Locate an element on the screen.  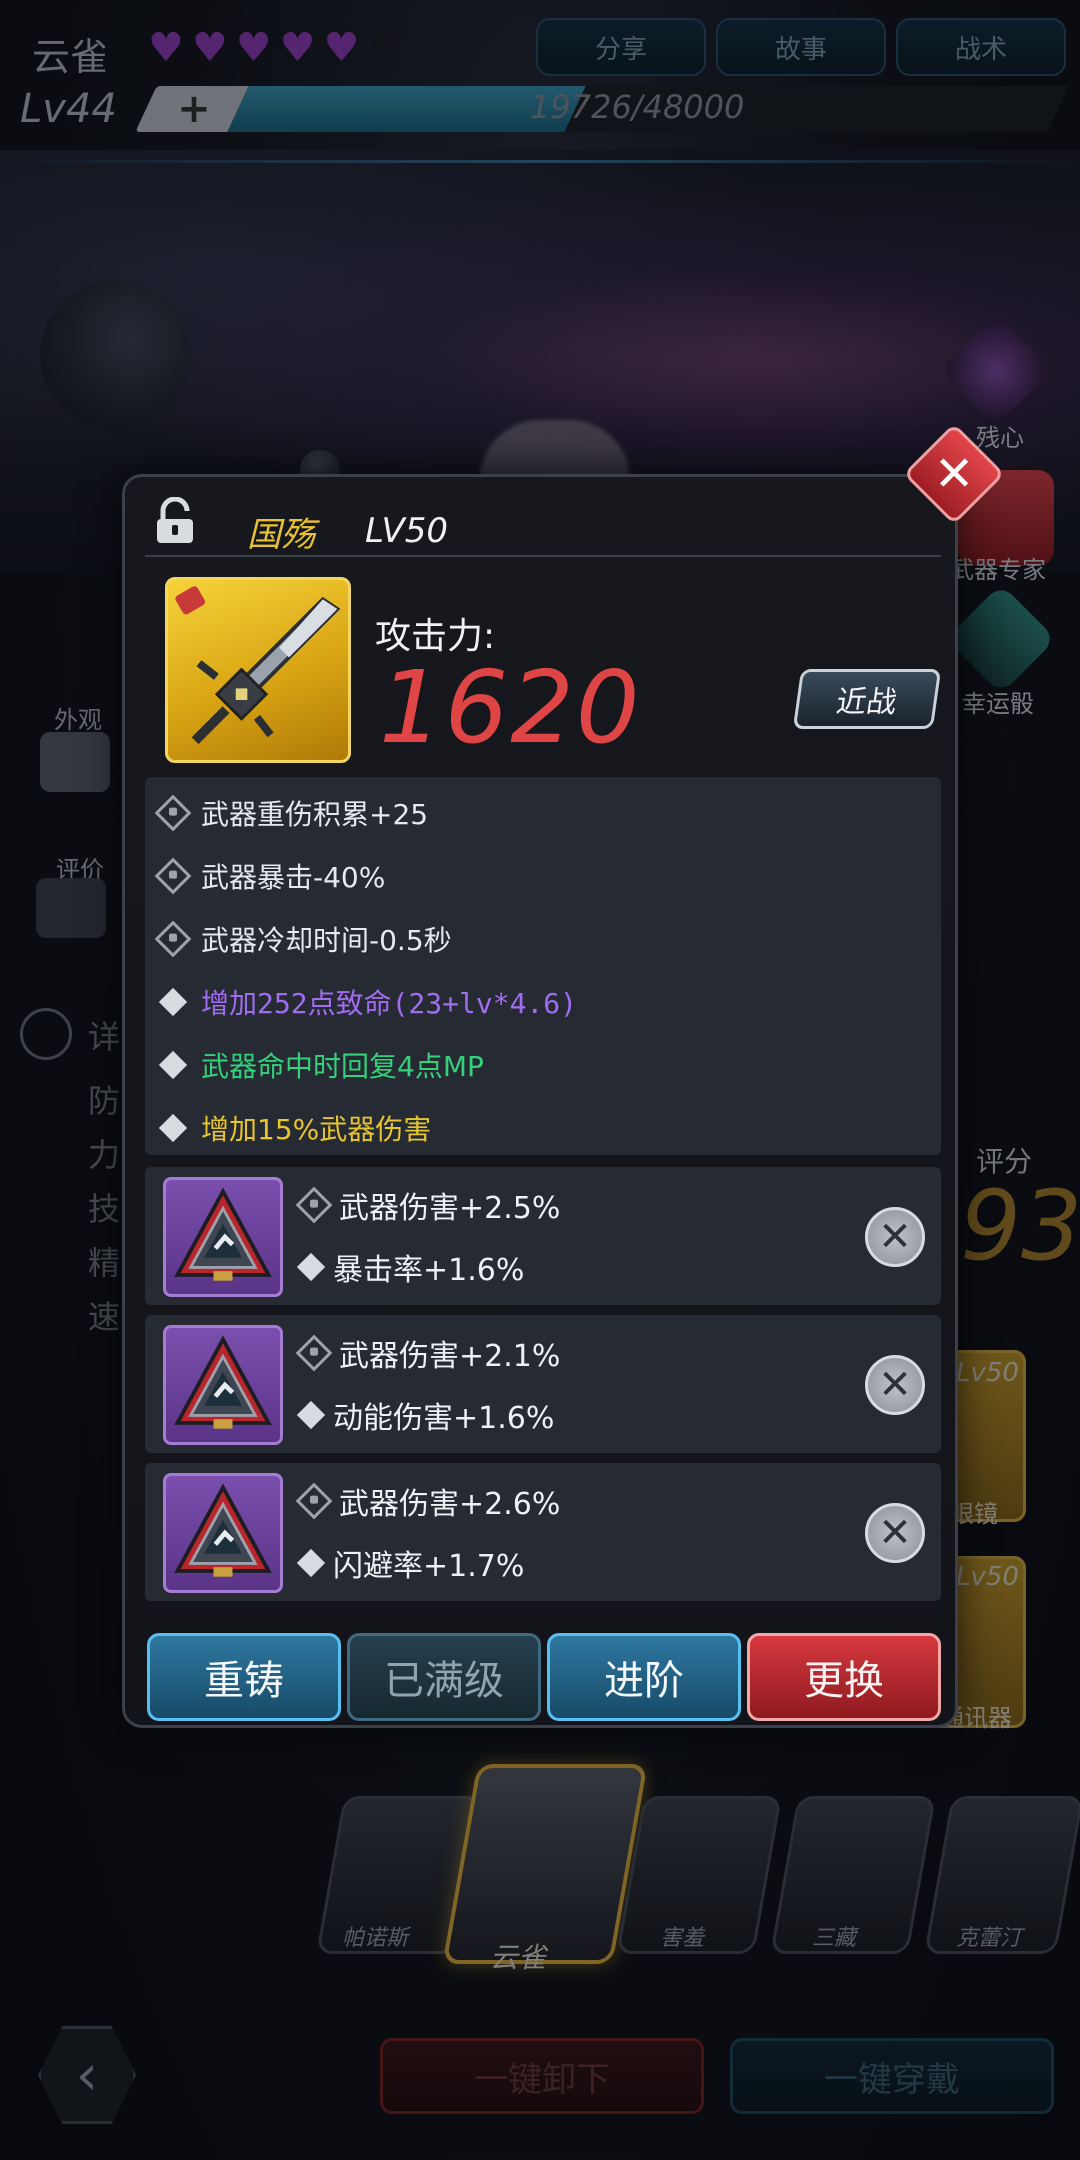
gem-slot: 武器伤害+2.6% 闪避率+1.7% ✕ is located at coordinates (543, 1532).